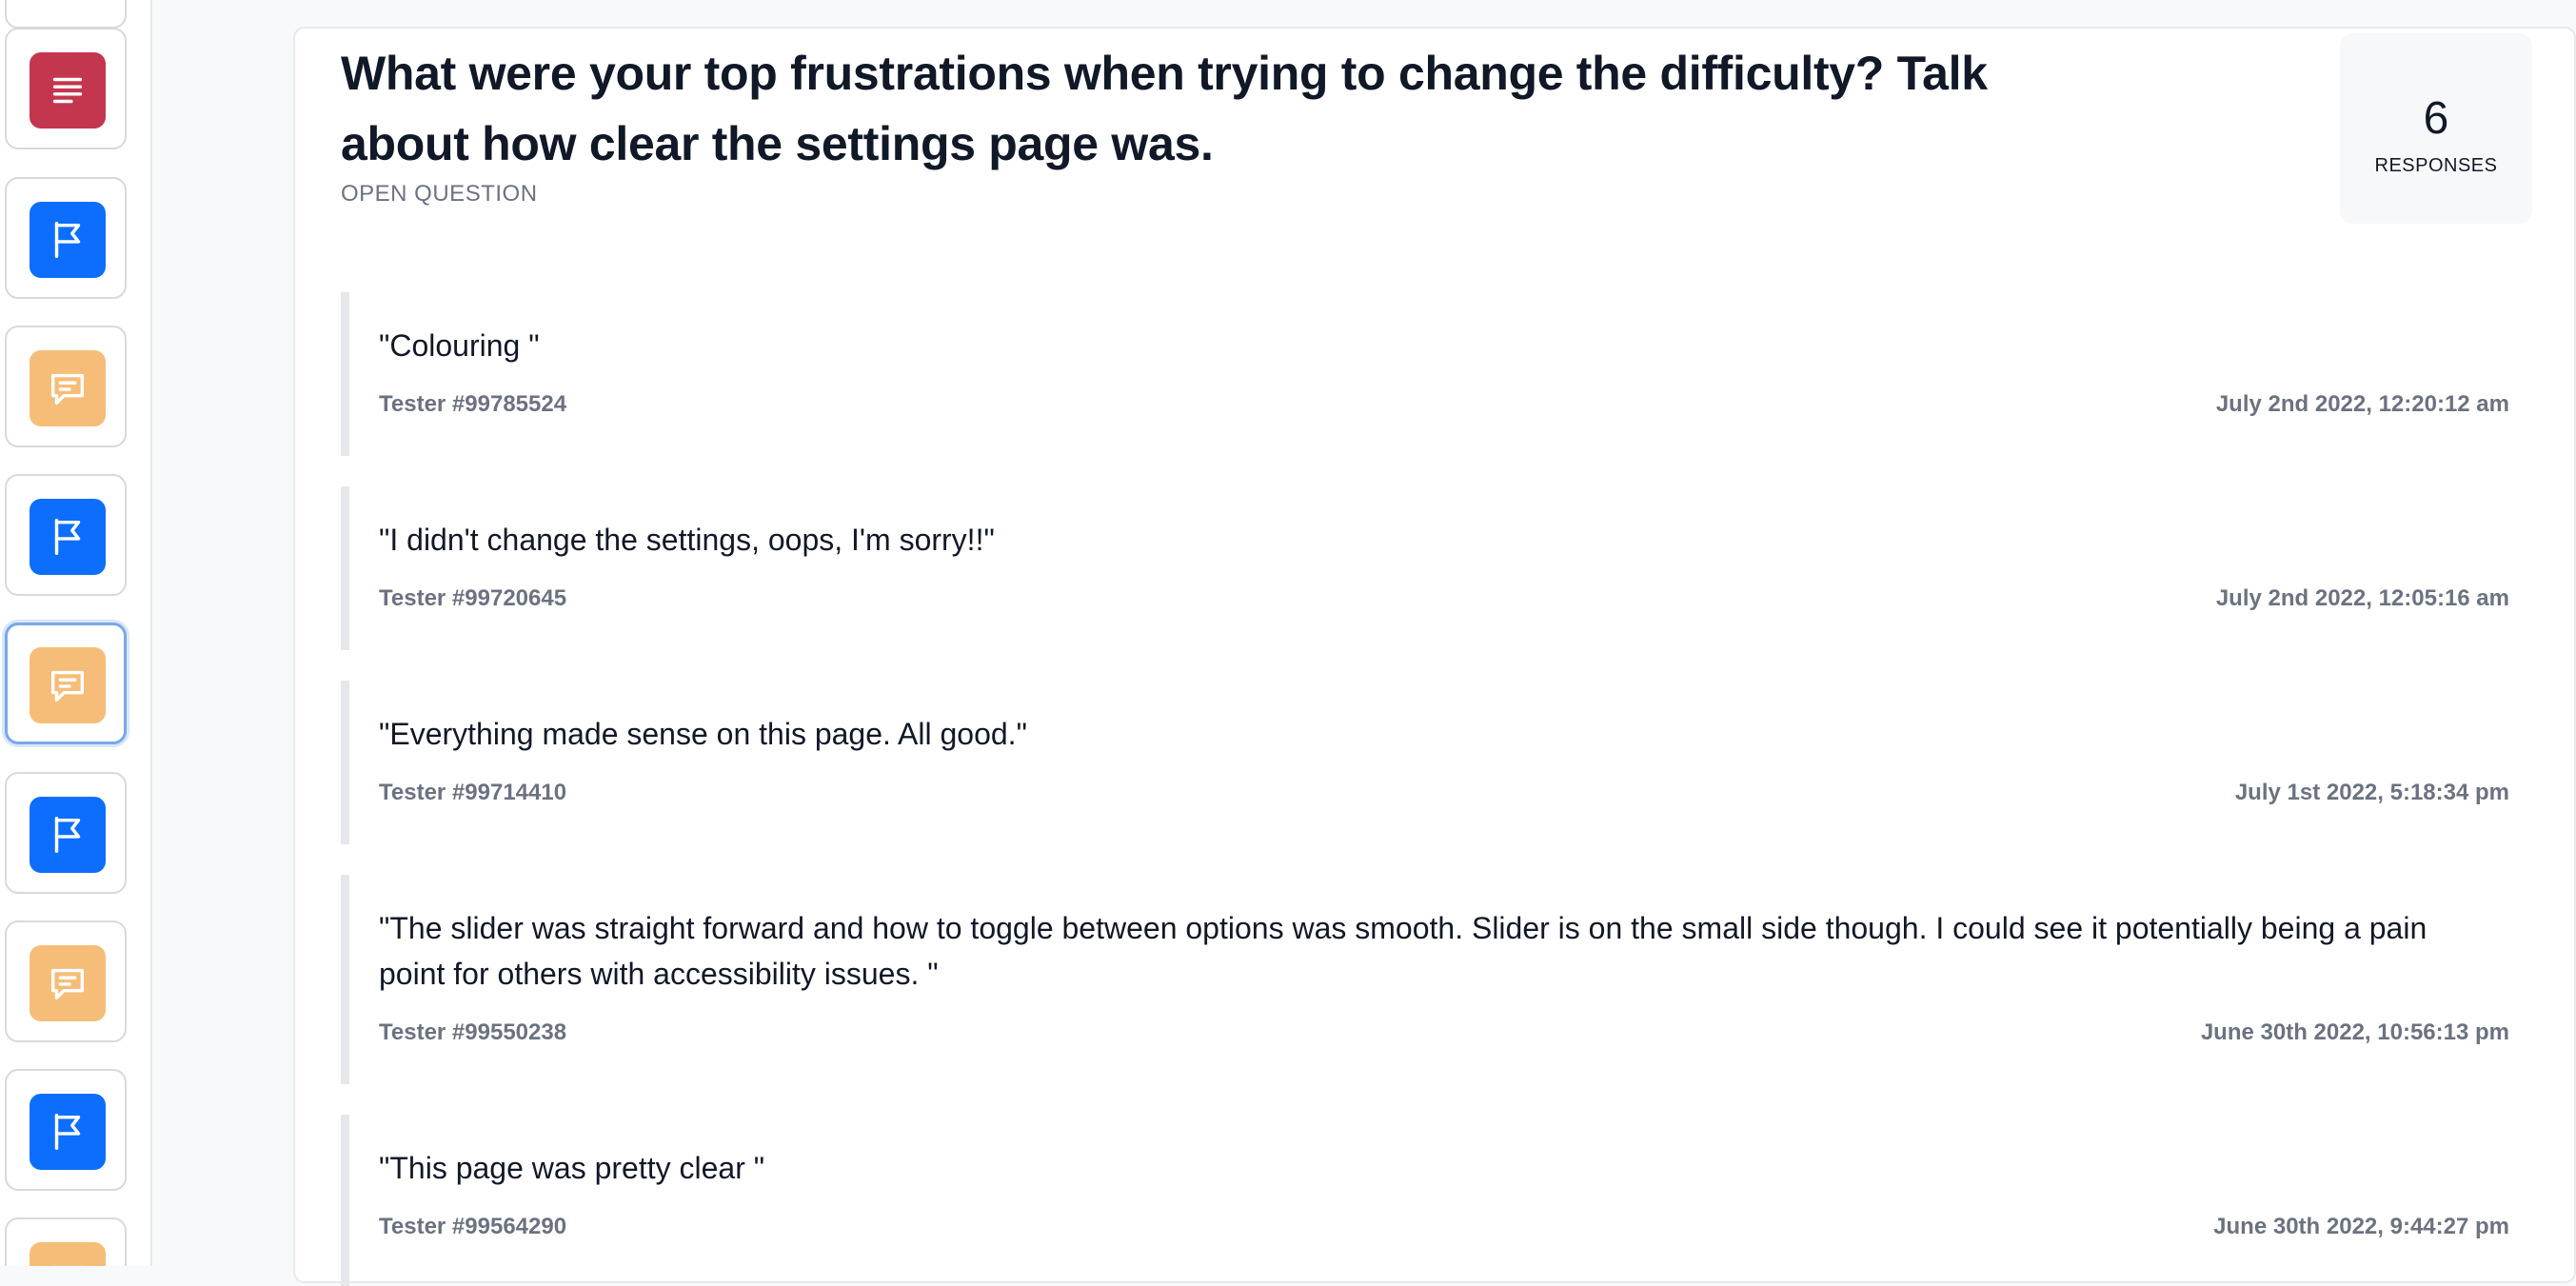  Describe the element at coordinates (473, 1032) in the screenshot. I see `response-tester-id: Tester #99550238` at that location.